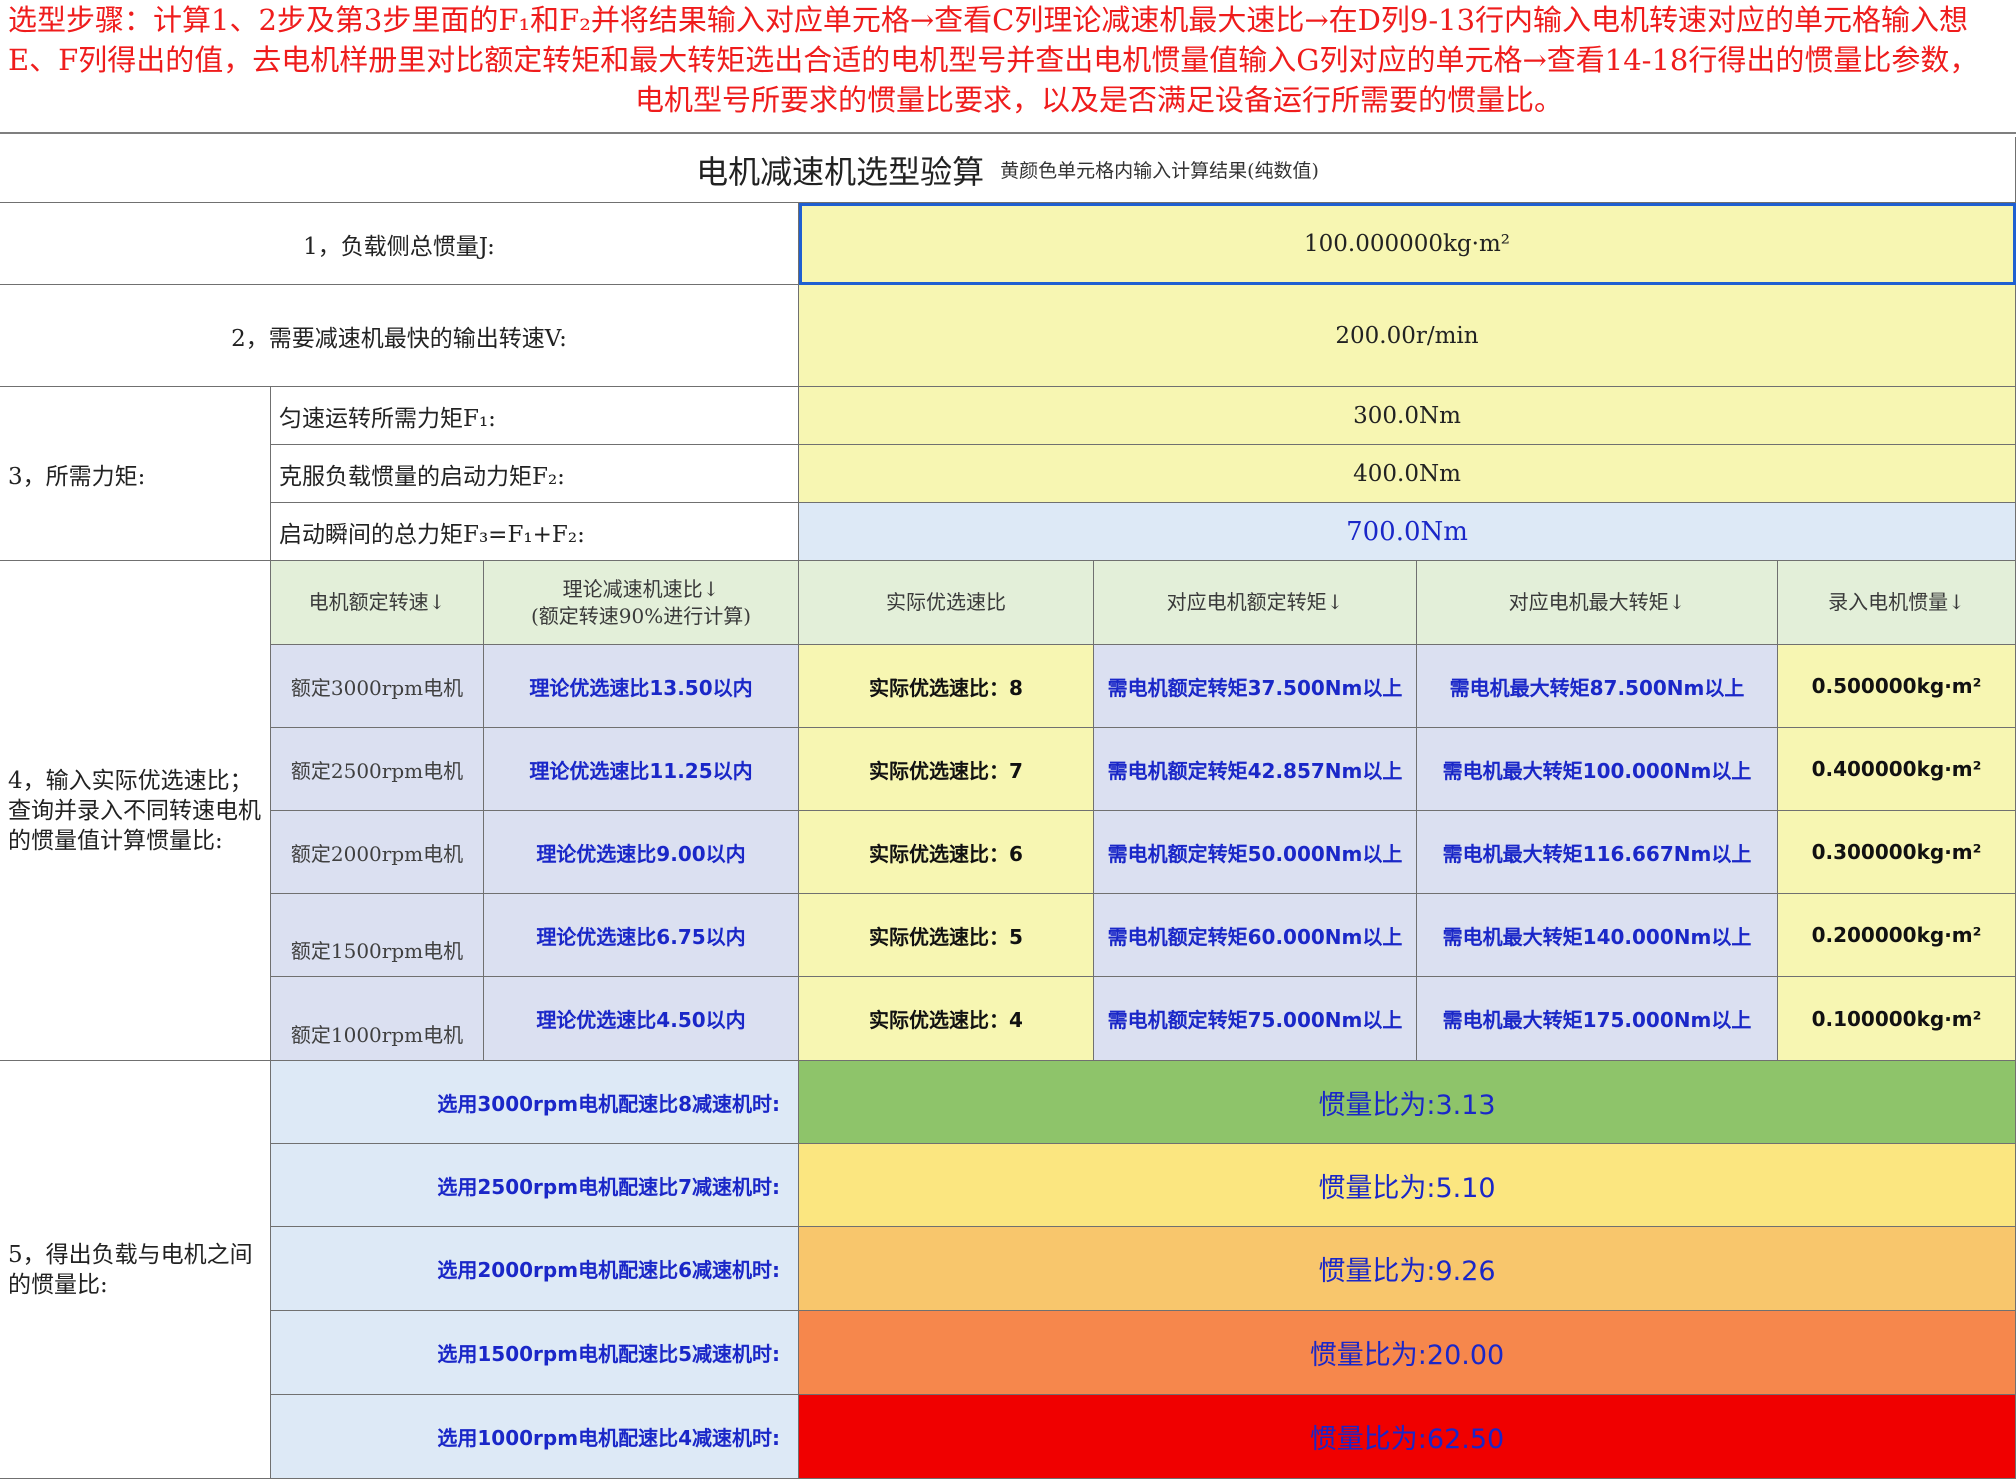  I want to click on header-max-torque: 对应电机最大转矩↓, so click(1597, 603).